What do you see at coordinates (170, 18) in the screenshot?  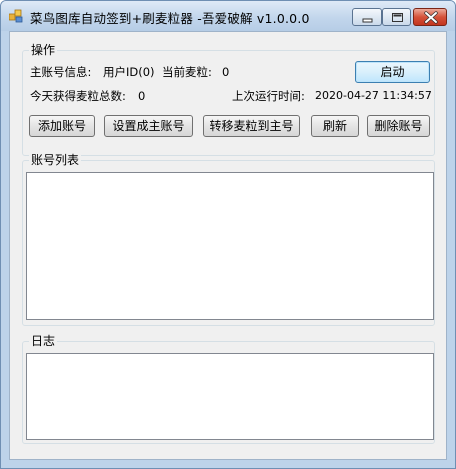 I see `window-title: 菜鸟图库自动签到+刷麦粒器 -吾爱破解 v1.0.0.0` at bounding box center [170, 18].